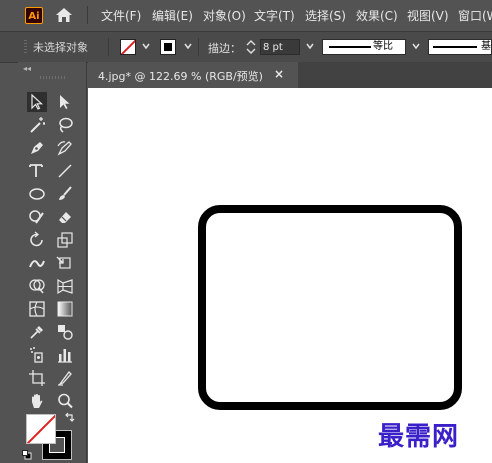 The height and width of the screenshot is (463, 492). What do you see at coordinates (53, 77) in the screenshot?
I see `tools-panel-grip` at bounding box center [53, 77].